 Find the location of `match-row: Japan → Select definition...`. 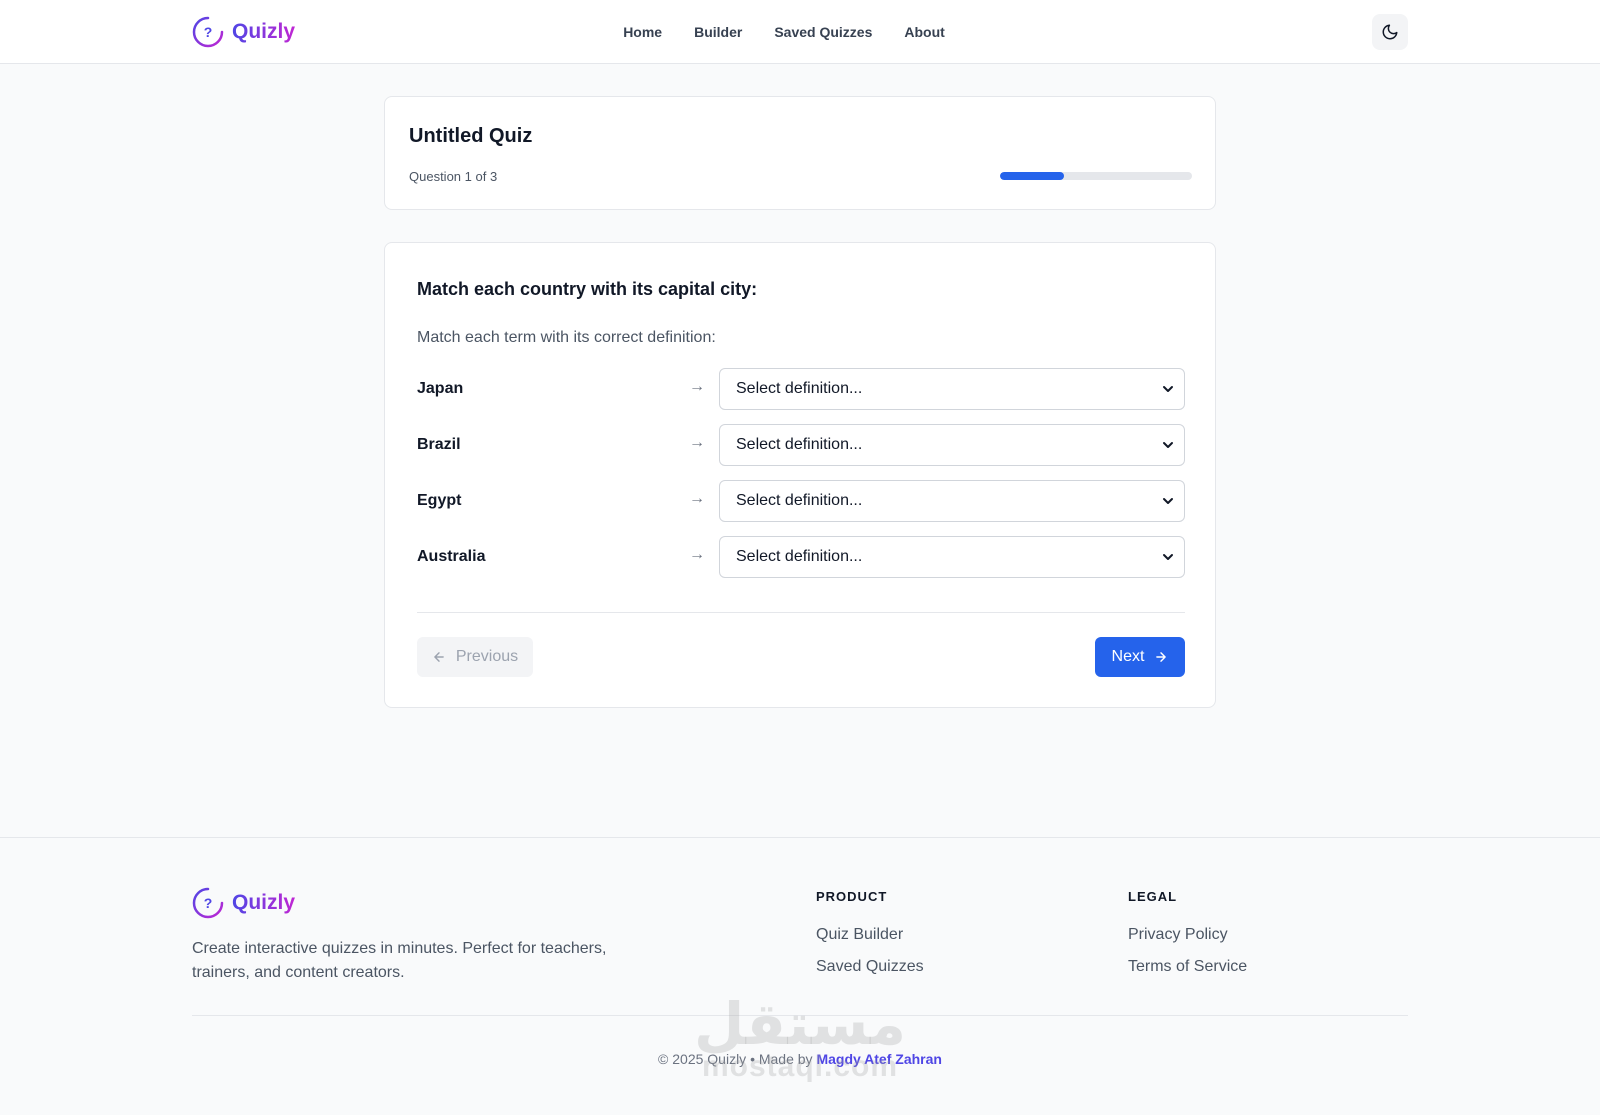

match-row: Japan → Select definition... is located at coordinates (801, 389).